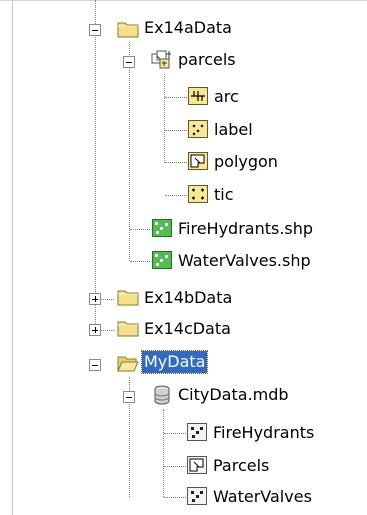 This screenshot has height=515, width=367. Describe the element at coordinates (198, 194) in the screenshot. I see `tic-feature-class-icon` at that location.